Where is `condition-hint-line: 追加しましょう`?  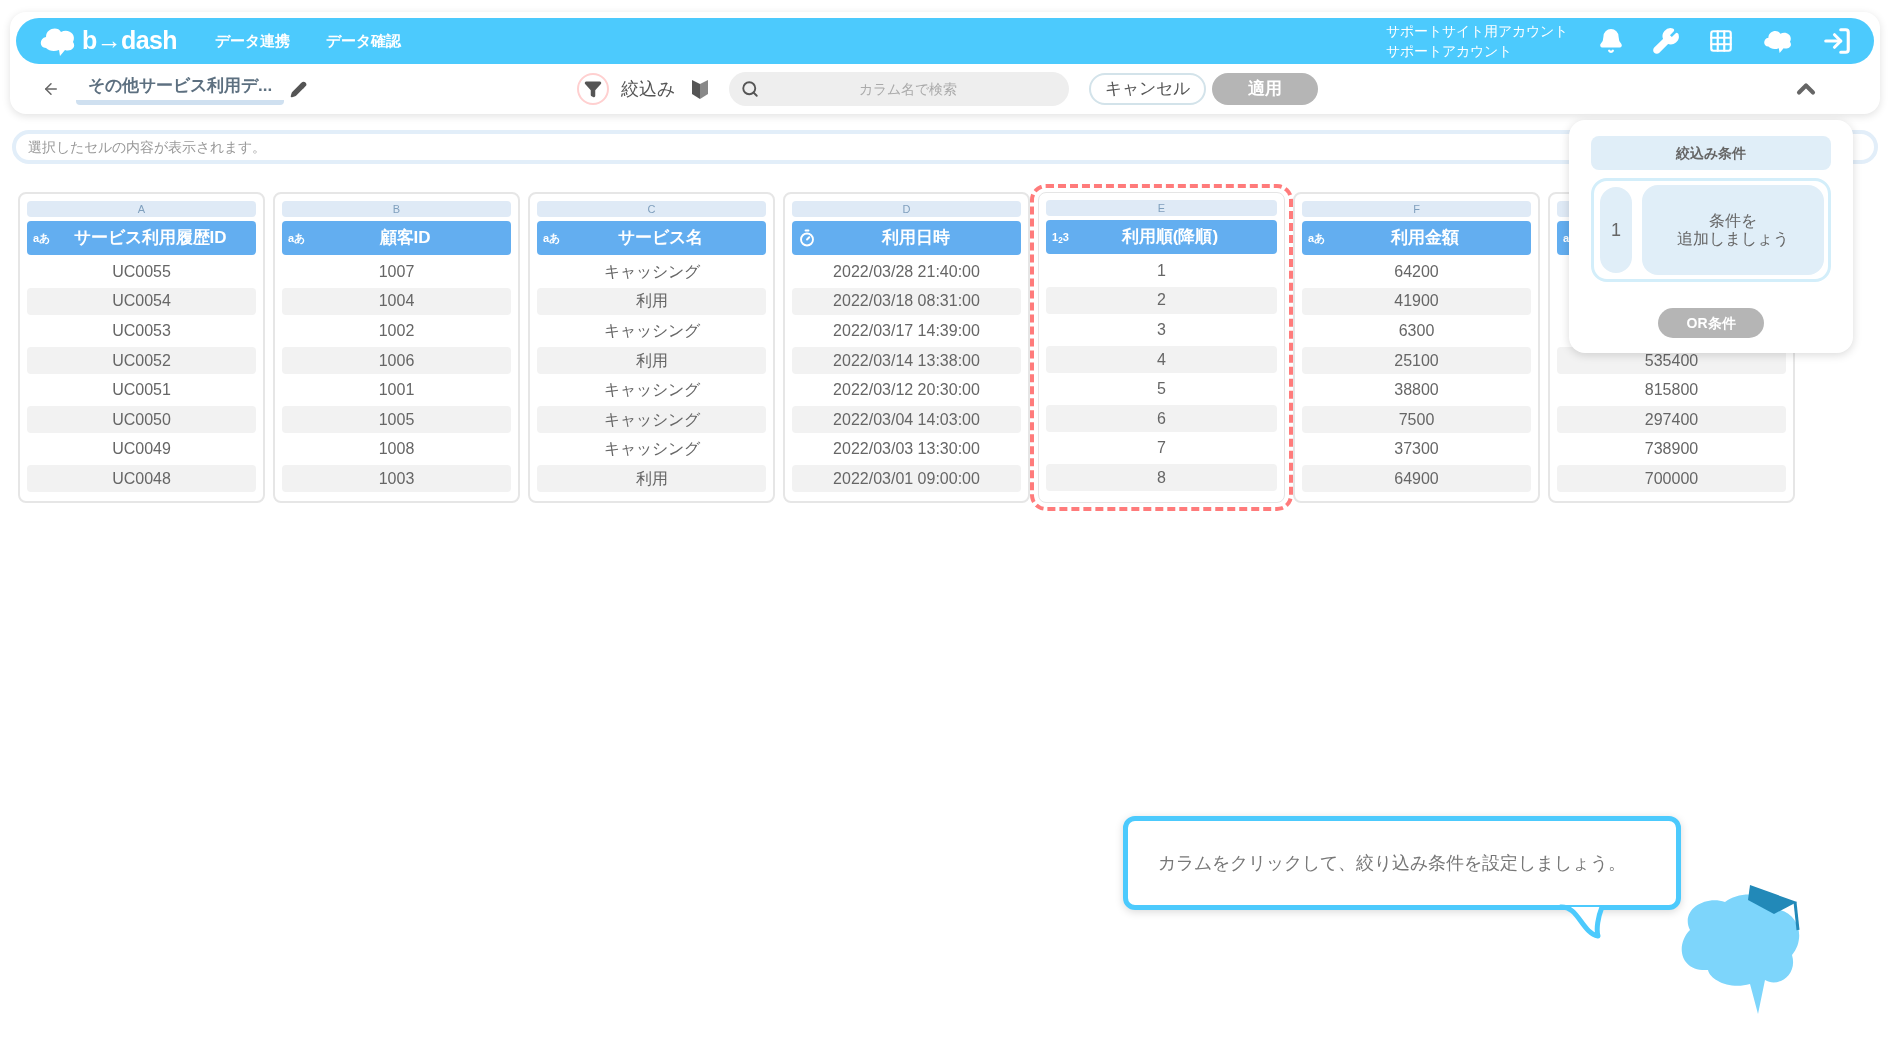
condition-hint-line: 追加しましょう is located at coordinates (1733, 239).